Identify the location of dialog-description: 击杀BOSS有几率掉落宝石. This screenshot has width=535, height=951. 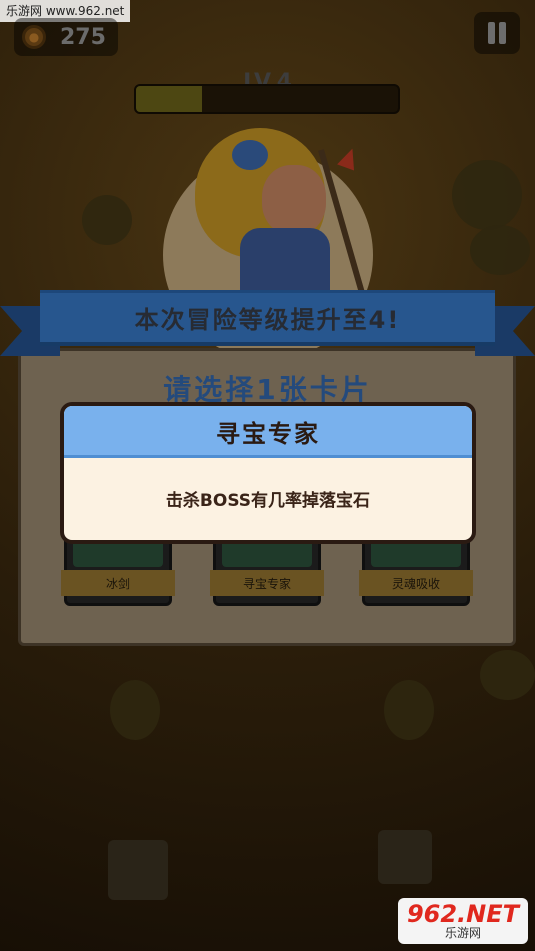
(268, 501).